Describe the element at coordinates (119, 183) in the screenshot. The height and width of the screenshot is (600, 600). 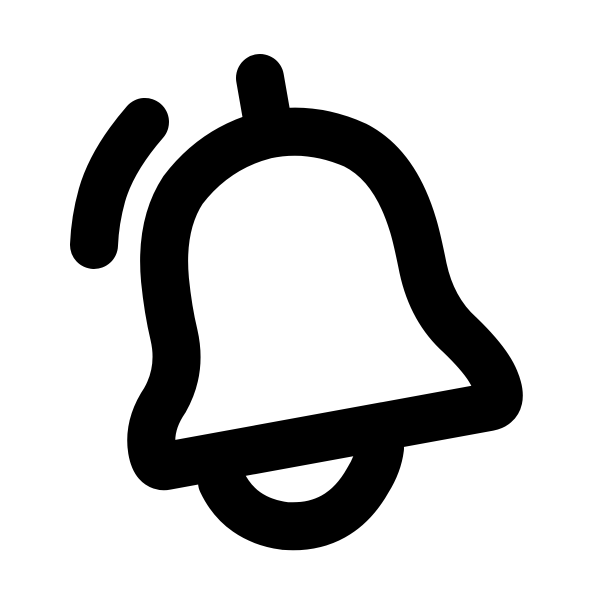
I see `ringing-arc` at that location.